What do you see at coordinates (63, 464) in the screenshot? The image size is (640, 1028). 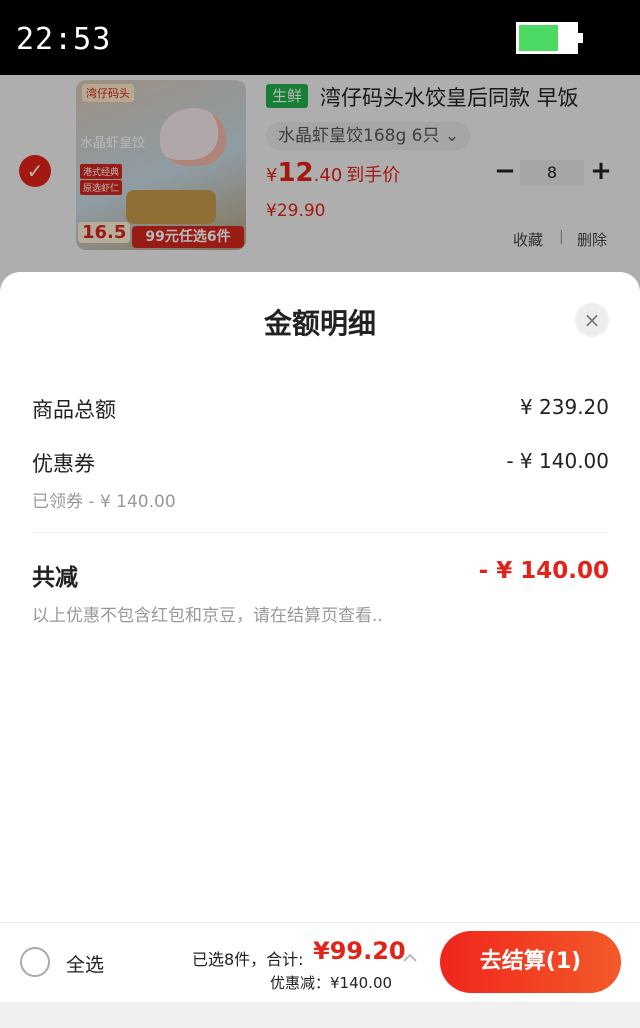 I see `coupon-label: 优惠券` at bounding box center [63, 464].